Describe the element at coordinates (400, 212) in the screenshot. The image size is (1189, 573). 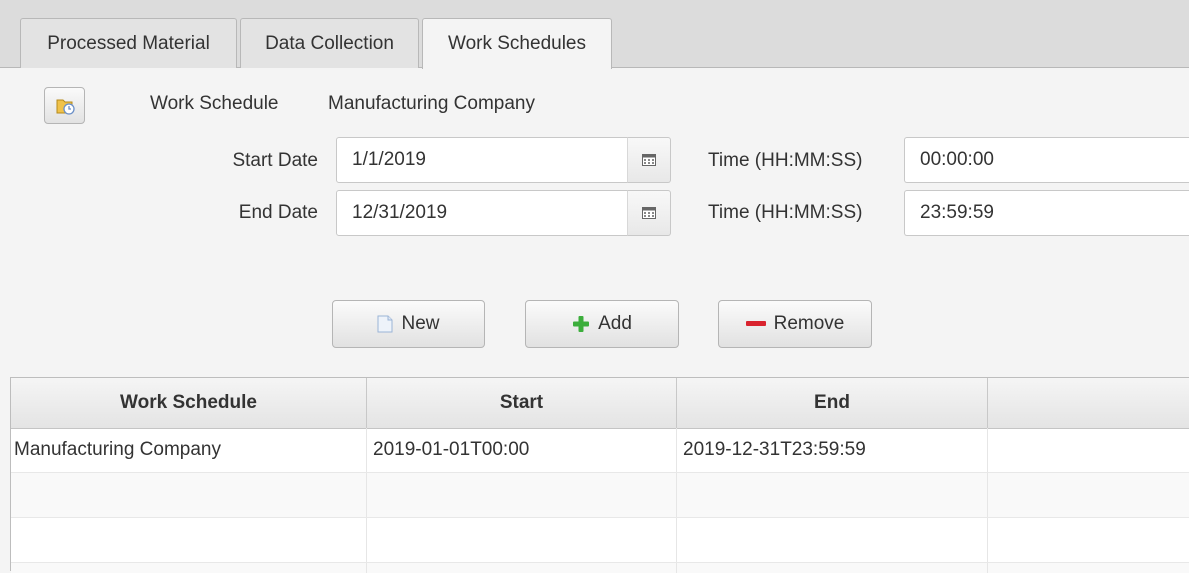
I see `end-date-value: 12/31/2019` at that location.